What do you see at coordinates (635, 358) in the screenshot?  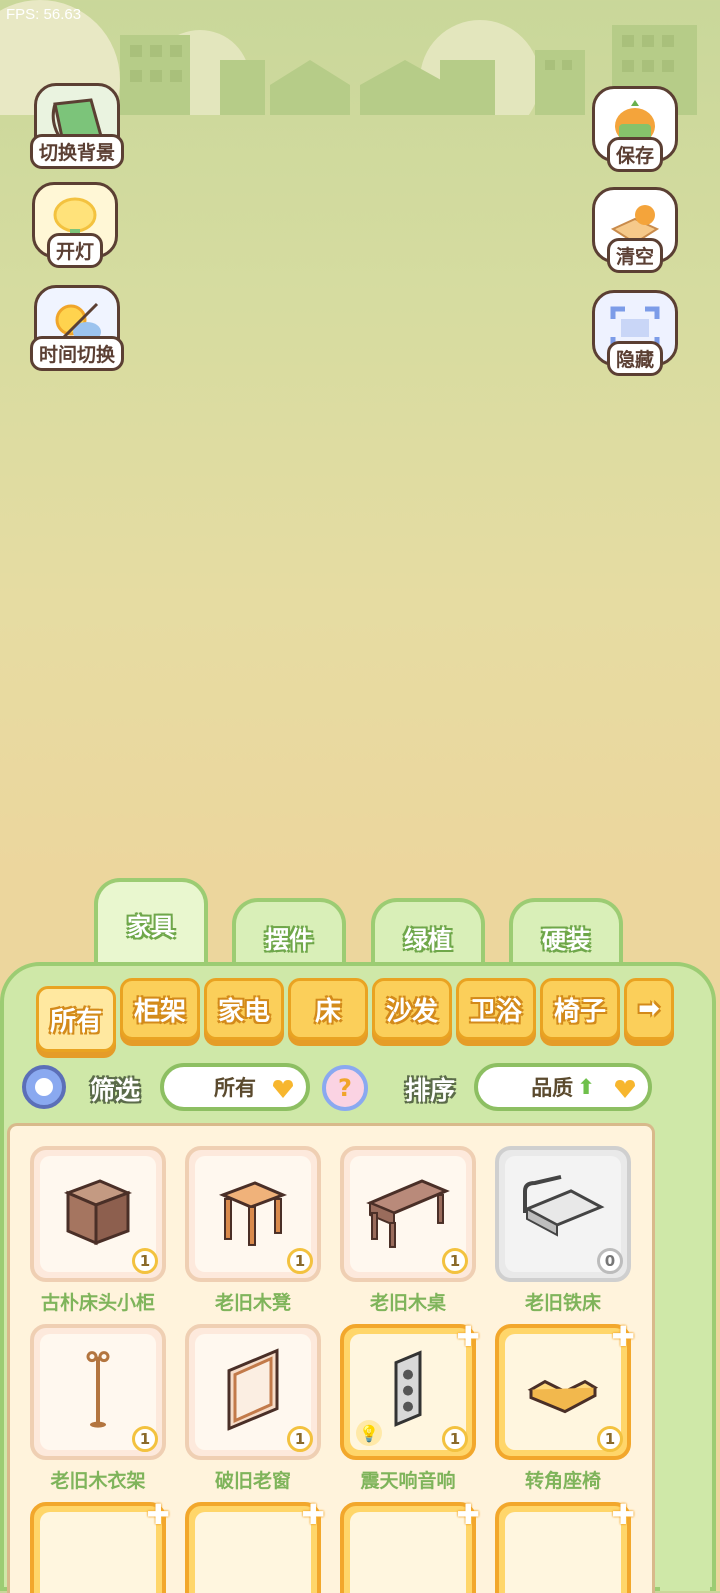 I see `hide-label: 隐藏` at bounding box center [635, 358].